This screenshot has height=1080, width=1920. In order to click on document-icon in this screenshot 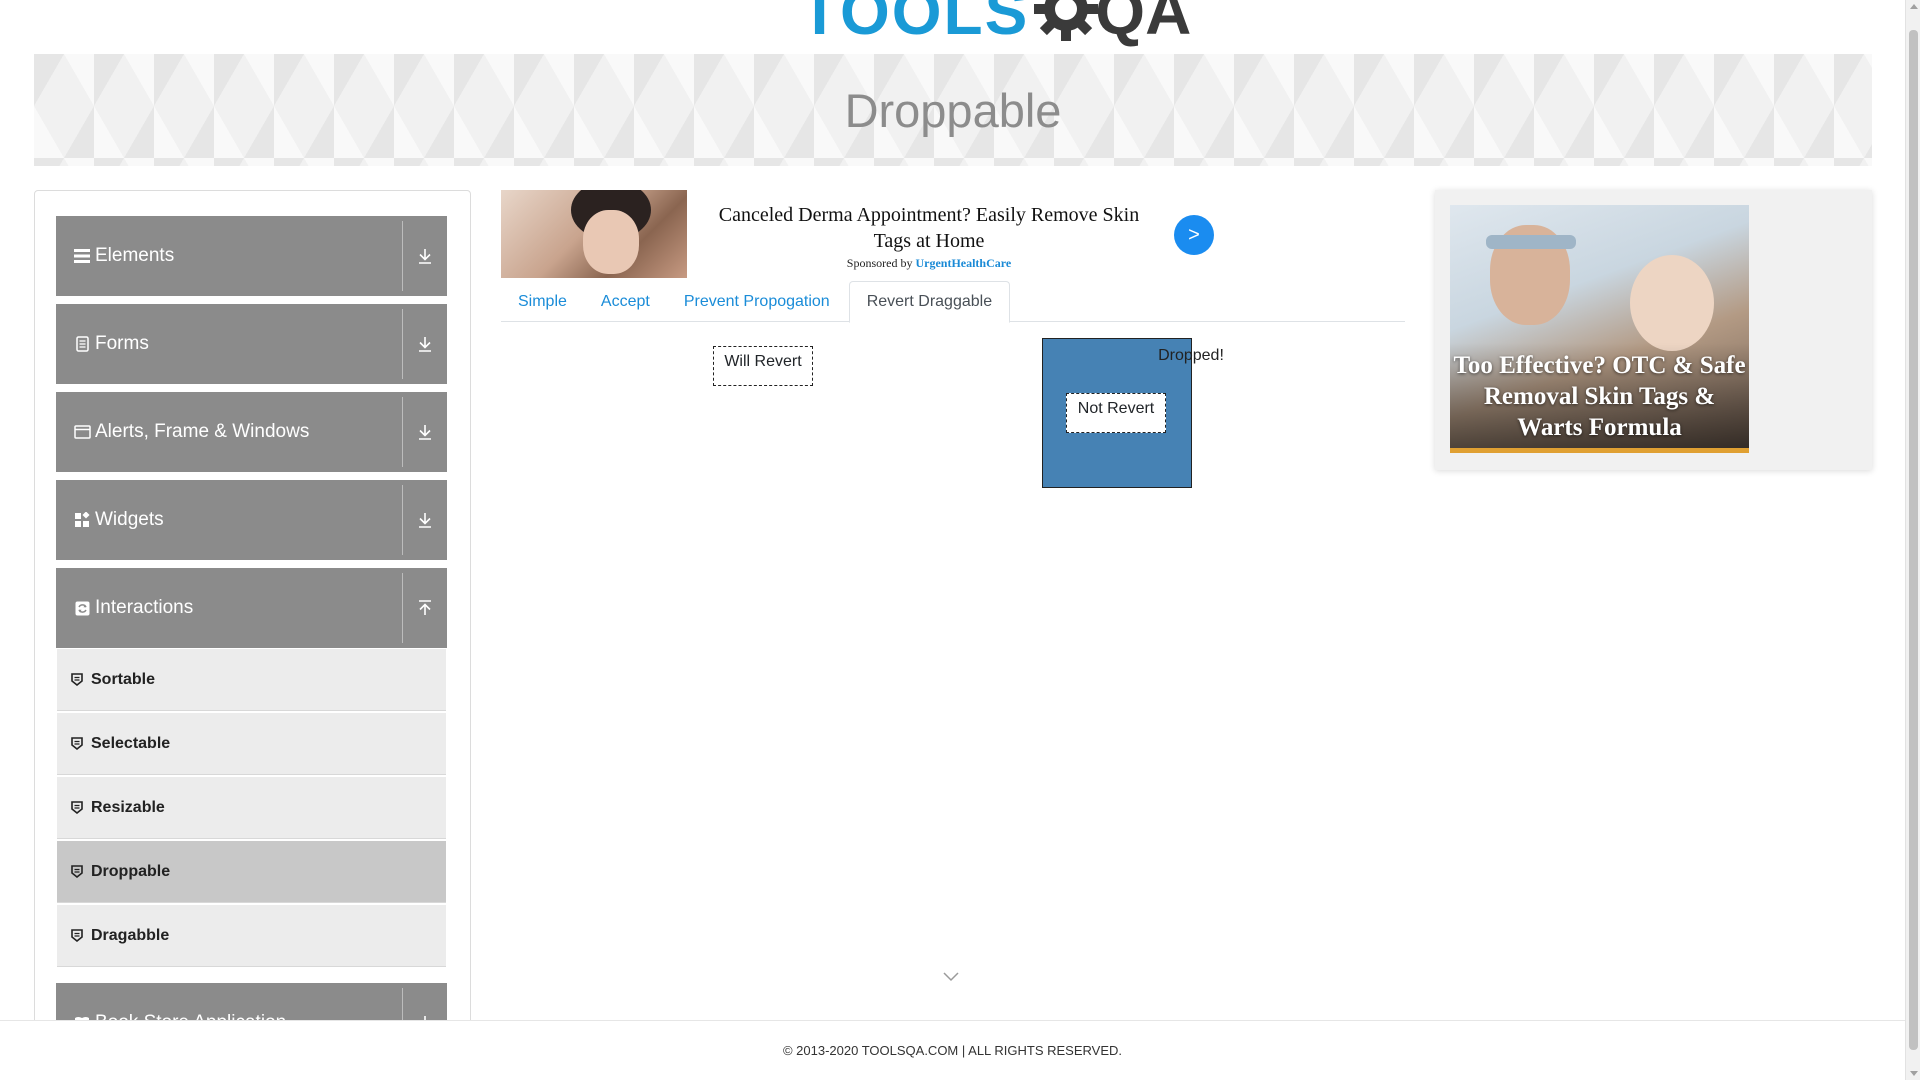, I will do `click(82, 344)`.